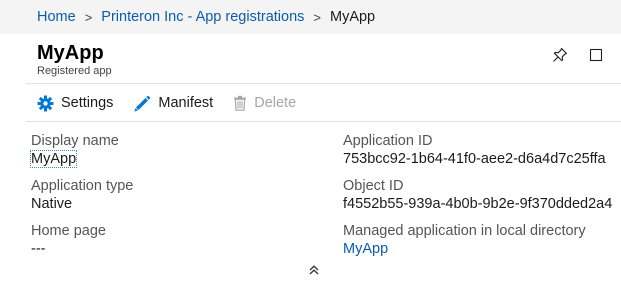  What do you see at coordinates (82, 195) in the screenshot?
I see `application-type-field: Application type Native` at bounding box center [82, 195].